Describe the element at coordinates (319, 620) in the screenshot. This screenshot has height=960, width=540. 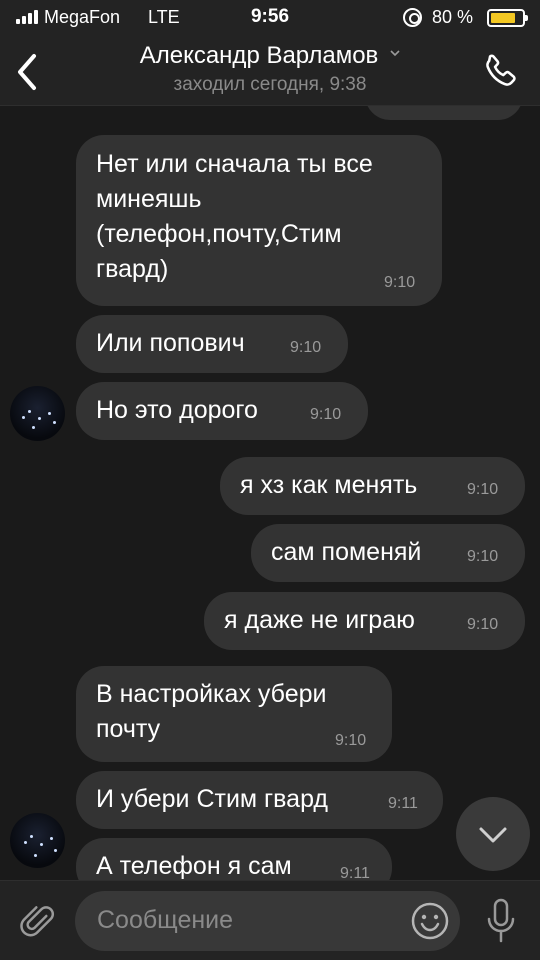
I see `message-text: я даже не играю` at that location.